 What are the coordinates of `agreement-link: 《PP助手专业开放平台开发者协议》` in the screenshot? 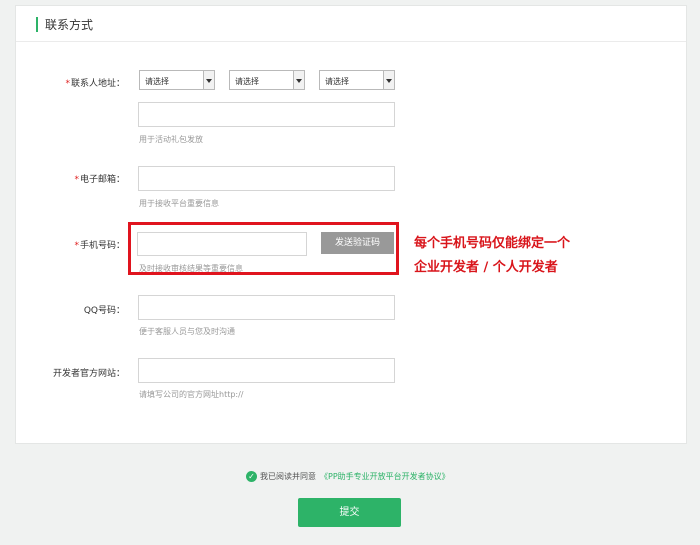 It's located at (385, 476).